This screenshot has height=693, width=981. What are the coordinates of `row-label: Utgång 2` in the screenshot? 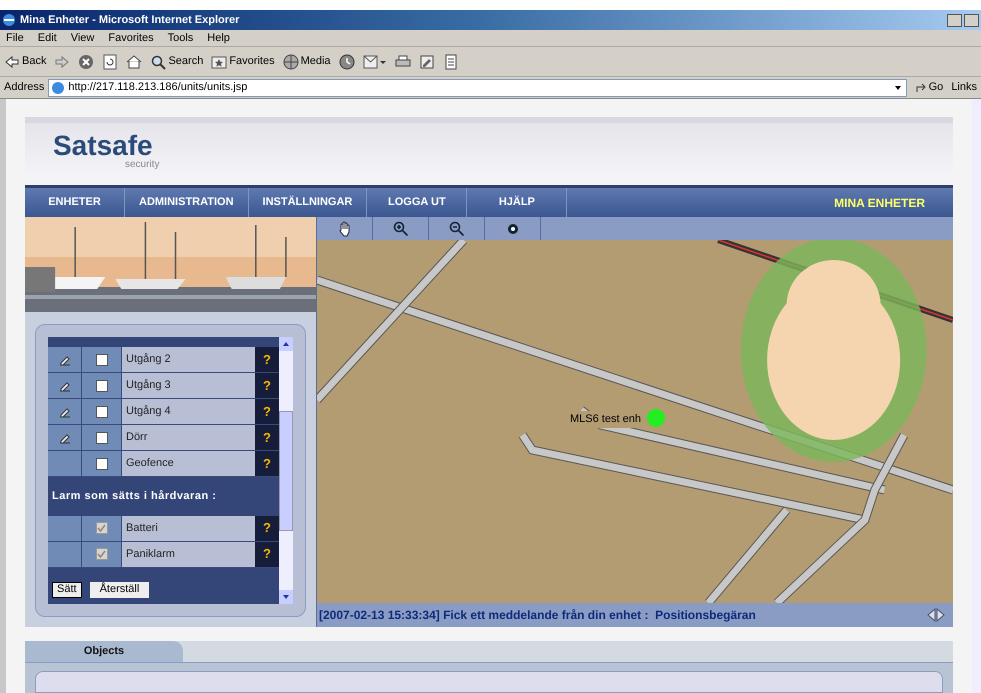 It's located at (148, 360).